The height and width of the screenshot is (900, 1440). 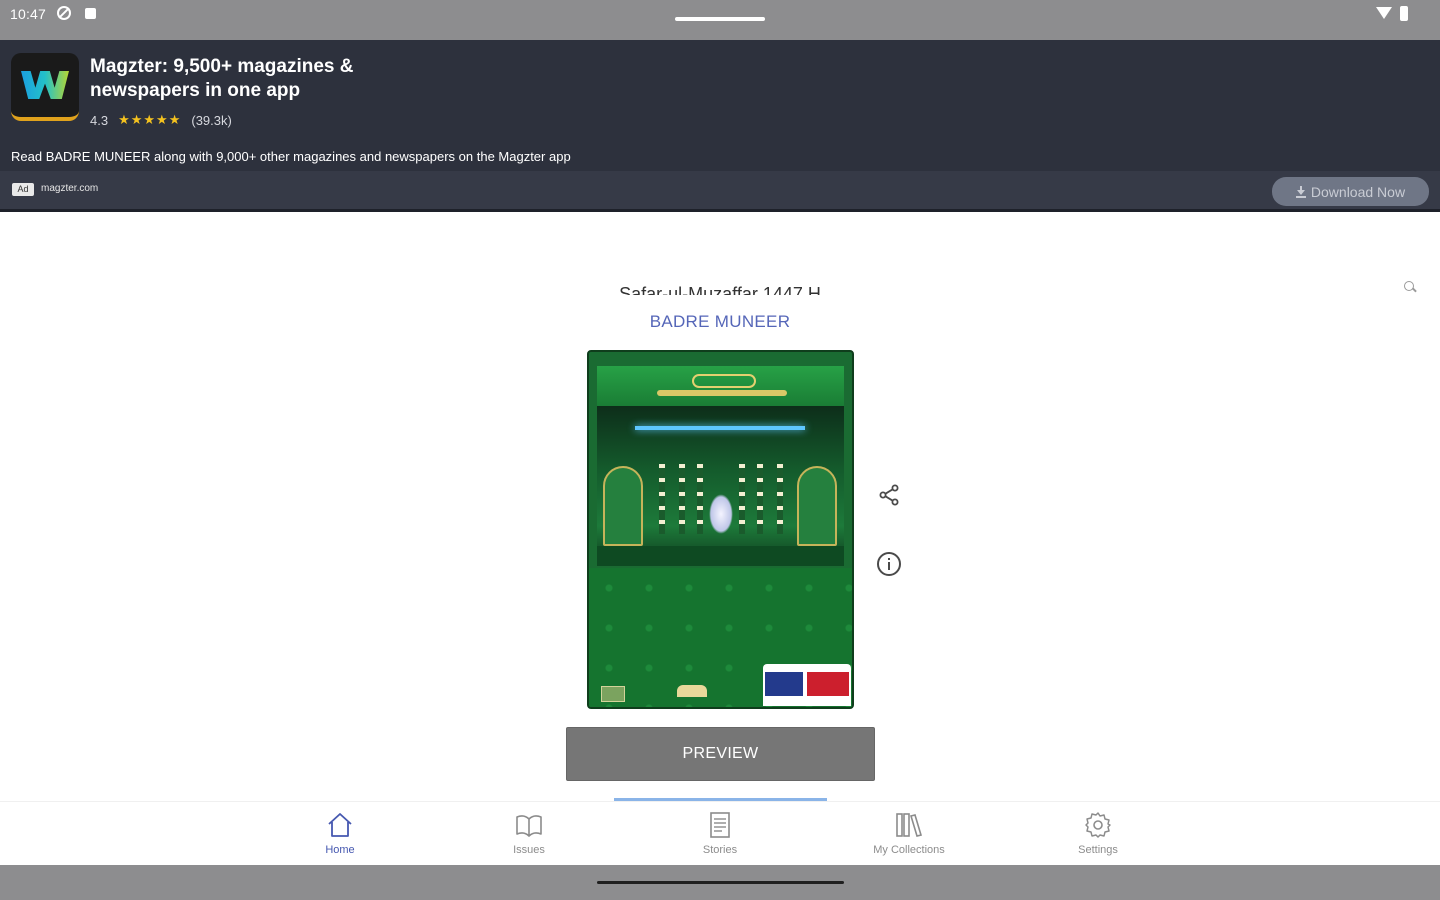 I want to click on nav-item-settings: Settings, so click(x=1098, y=835).